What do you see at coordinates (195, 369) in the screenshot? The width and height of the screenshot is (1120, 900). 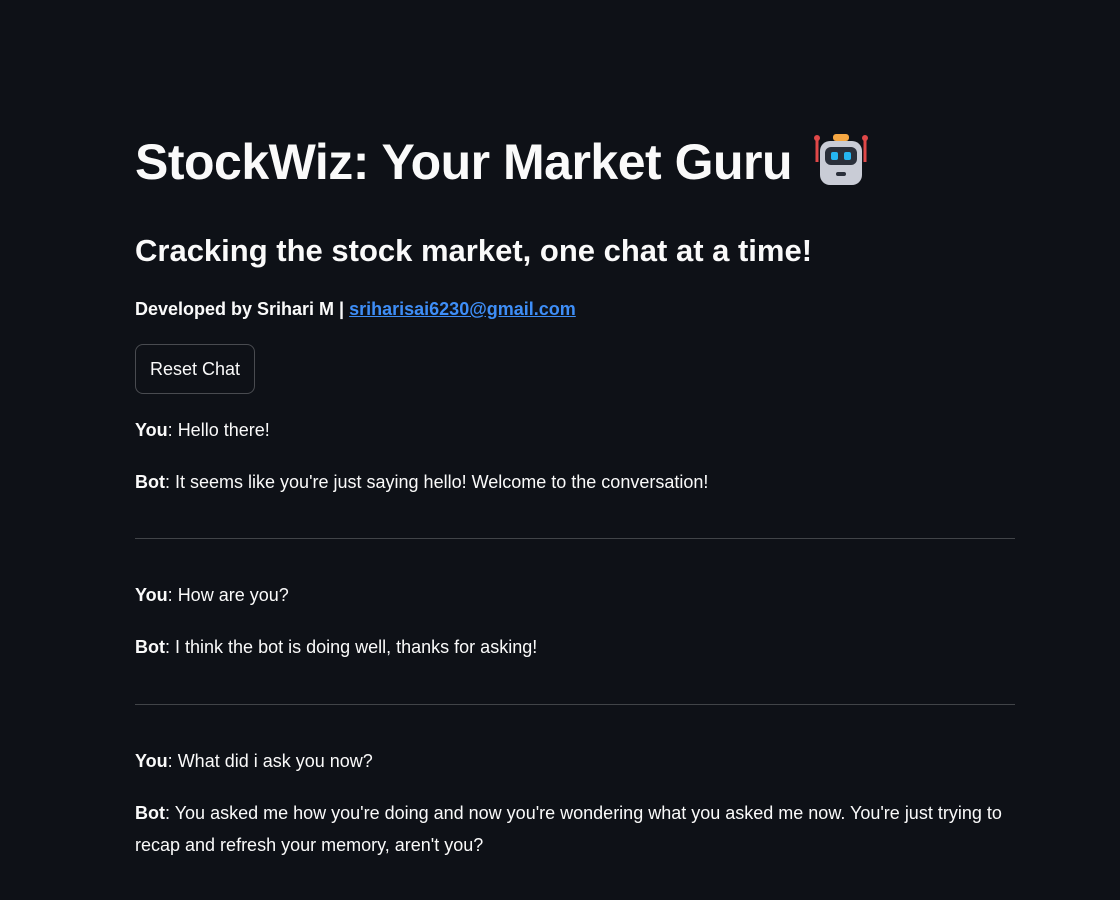 I see `reset-chat-button: Reset Chat` at bounding box center [195, 369].